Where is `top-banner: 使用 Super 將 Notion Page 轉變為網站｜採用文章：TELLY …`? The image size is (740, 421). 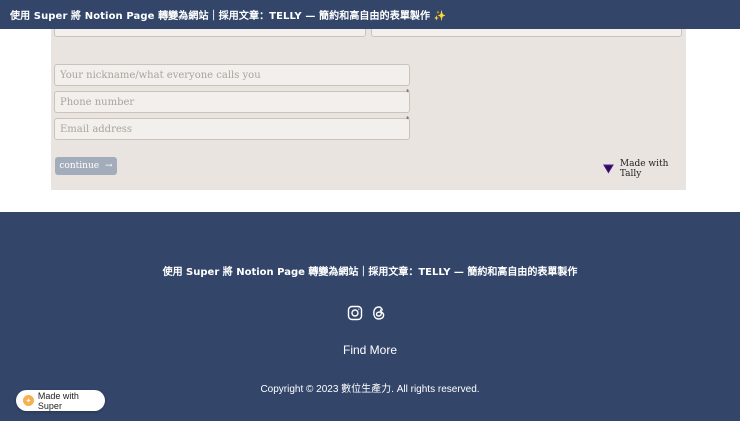
top-banner: 使用 Super 將 Notion Page 轉變為網站｜採用文章：TELLY … is located at coordinates (370, 14).